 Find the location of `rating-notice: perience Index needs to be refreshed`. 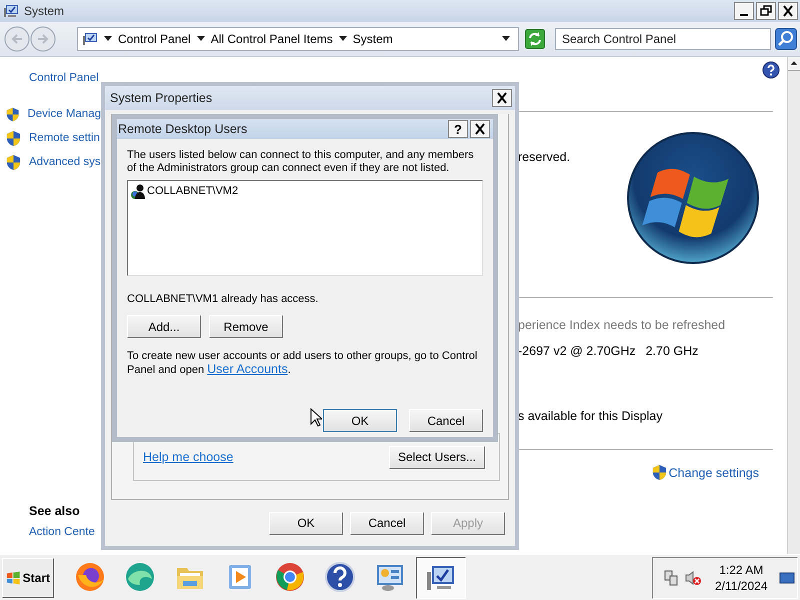

rating-notice: perience Index needs to be refreshed is located at coordinates (622, 325).